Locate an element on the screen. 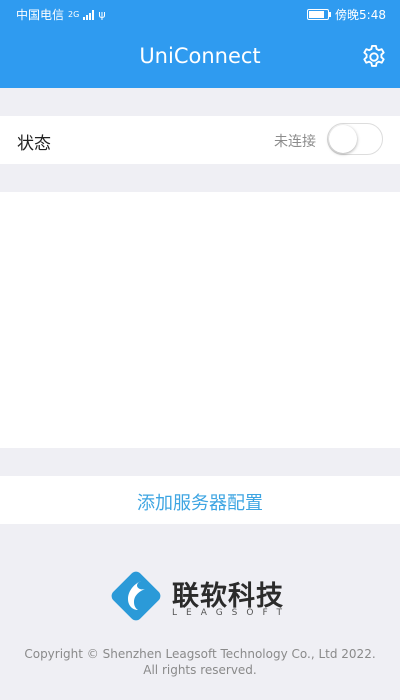 This screenshot has width=400, height=700. app-bar: UniConnect is located at coordinates (200, 58).